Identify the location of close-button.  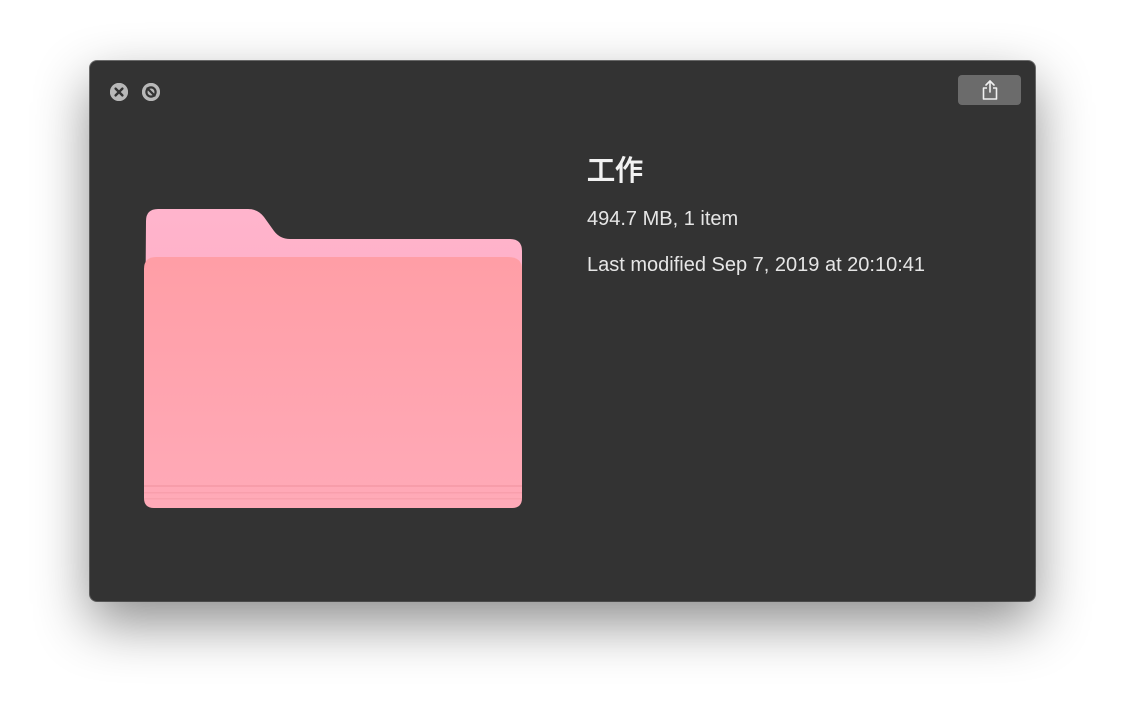
(119, 92).